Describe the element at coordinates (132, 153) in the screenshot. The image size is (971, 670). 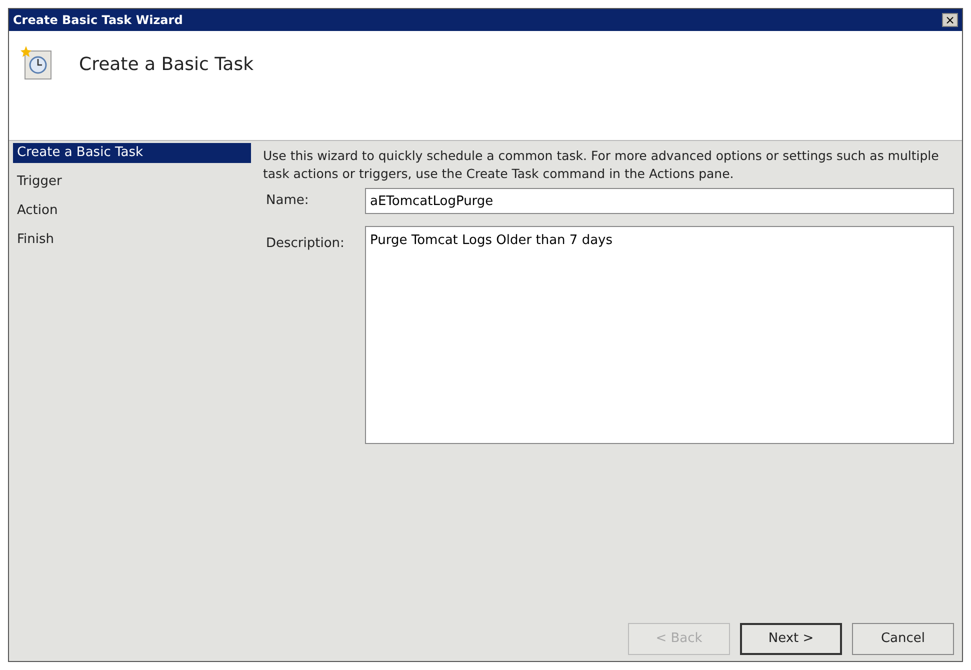
I see `wizard-step: Create a Basic Task` at that location.